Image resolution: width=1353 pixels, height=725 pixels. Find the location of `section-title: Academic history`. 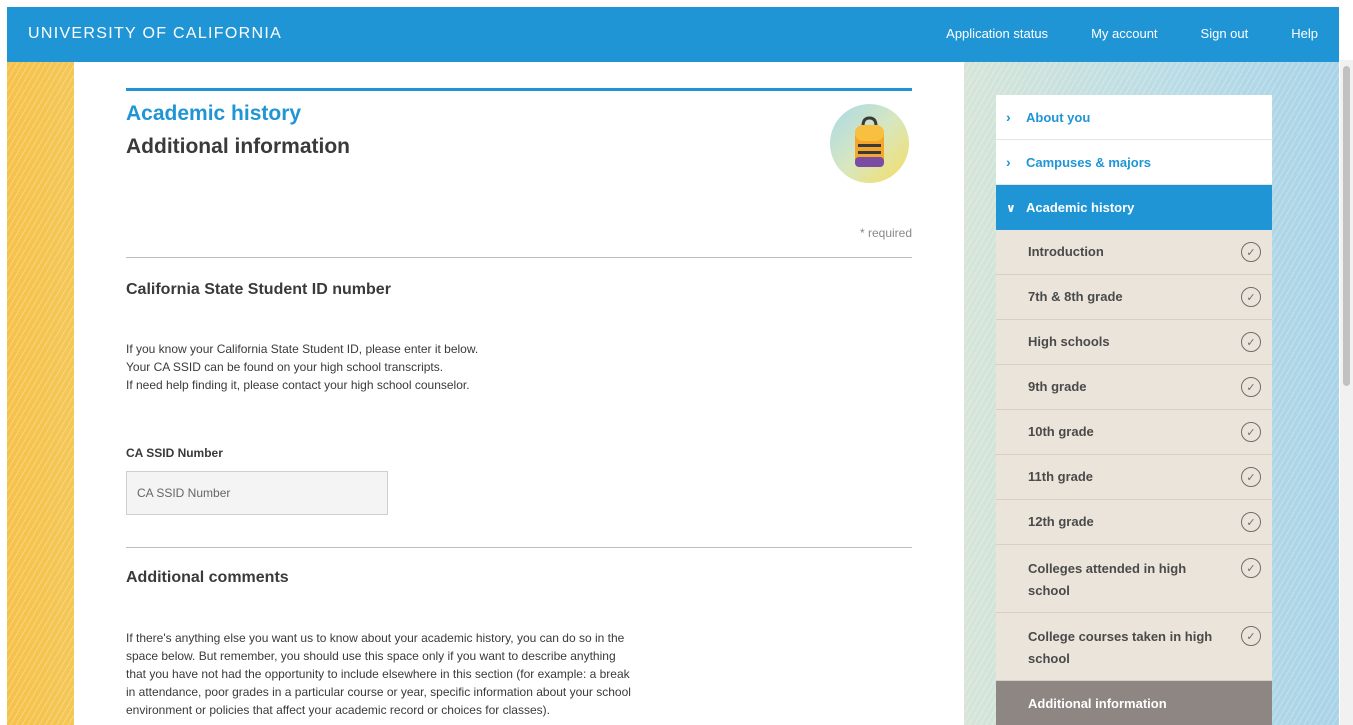

section-title: Academic history is located at coordinates (214, 113).